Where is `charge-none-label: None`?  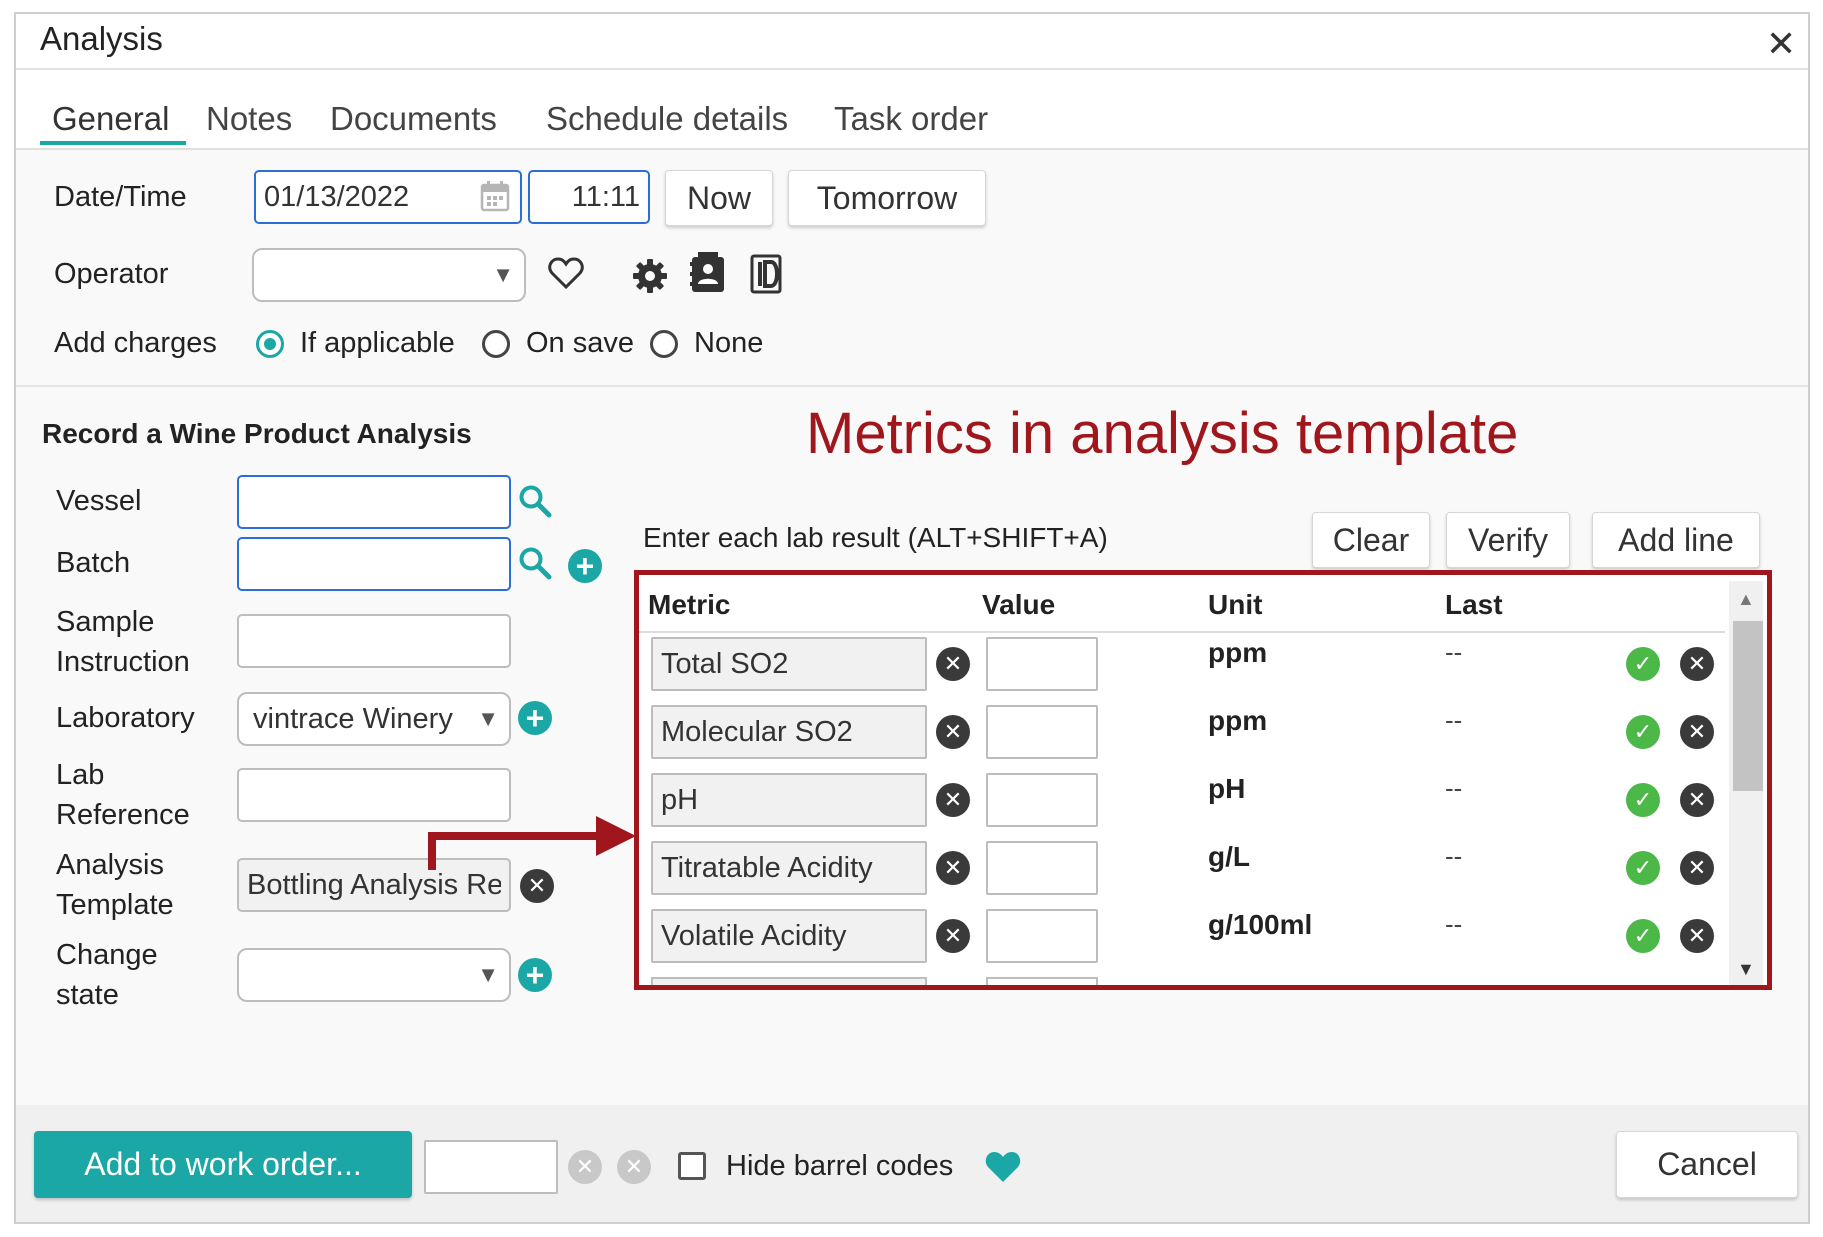 charge-none-label: None is located at coordinates (729, 343).